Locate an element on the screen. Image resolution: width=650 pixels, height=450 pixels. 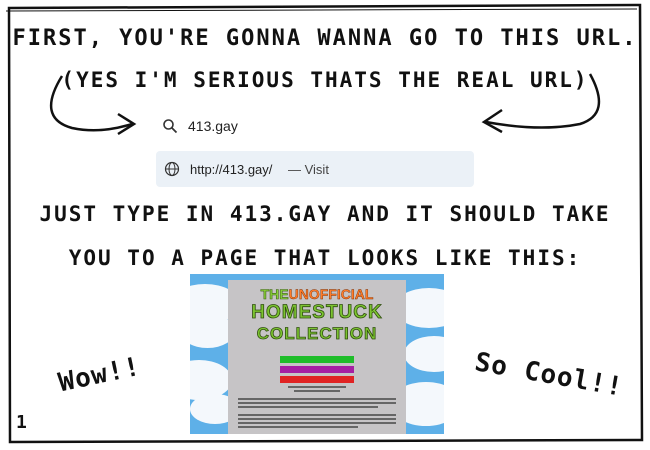
suggestion-visit-label: — Visit is located at coordinates (308, 169).